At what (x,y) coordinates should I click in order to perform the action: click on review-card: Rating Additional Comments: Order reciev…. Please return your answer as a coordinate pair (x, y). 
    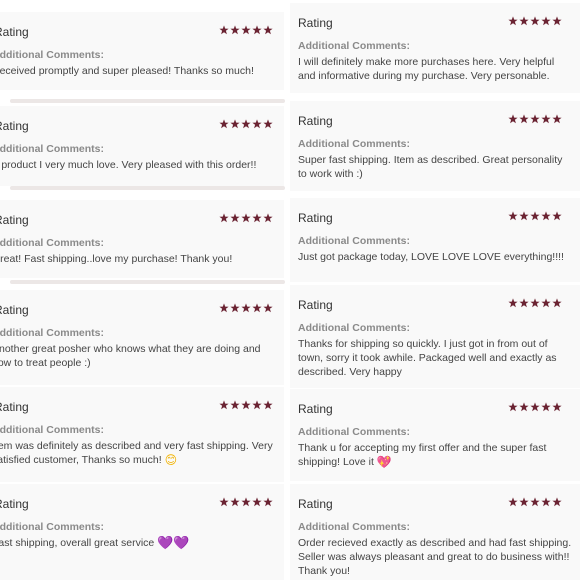
    Looking at the image, I should click on (435, 532).